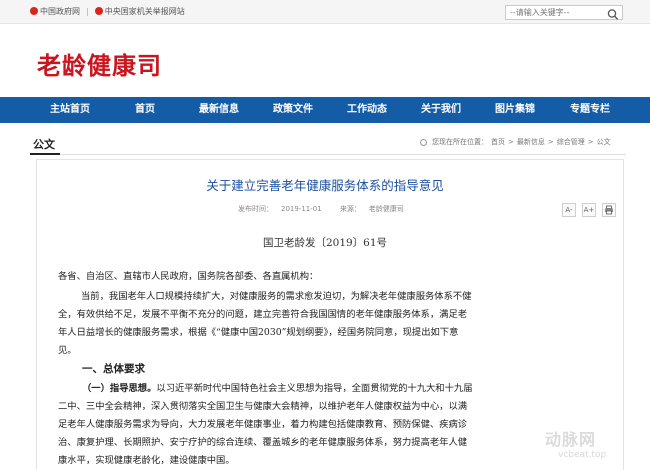 This screenshot has height=470, width=650. I want to click on breadcrumb-item-home: 首页, so click(498, 142).